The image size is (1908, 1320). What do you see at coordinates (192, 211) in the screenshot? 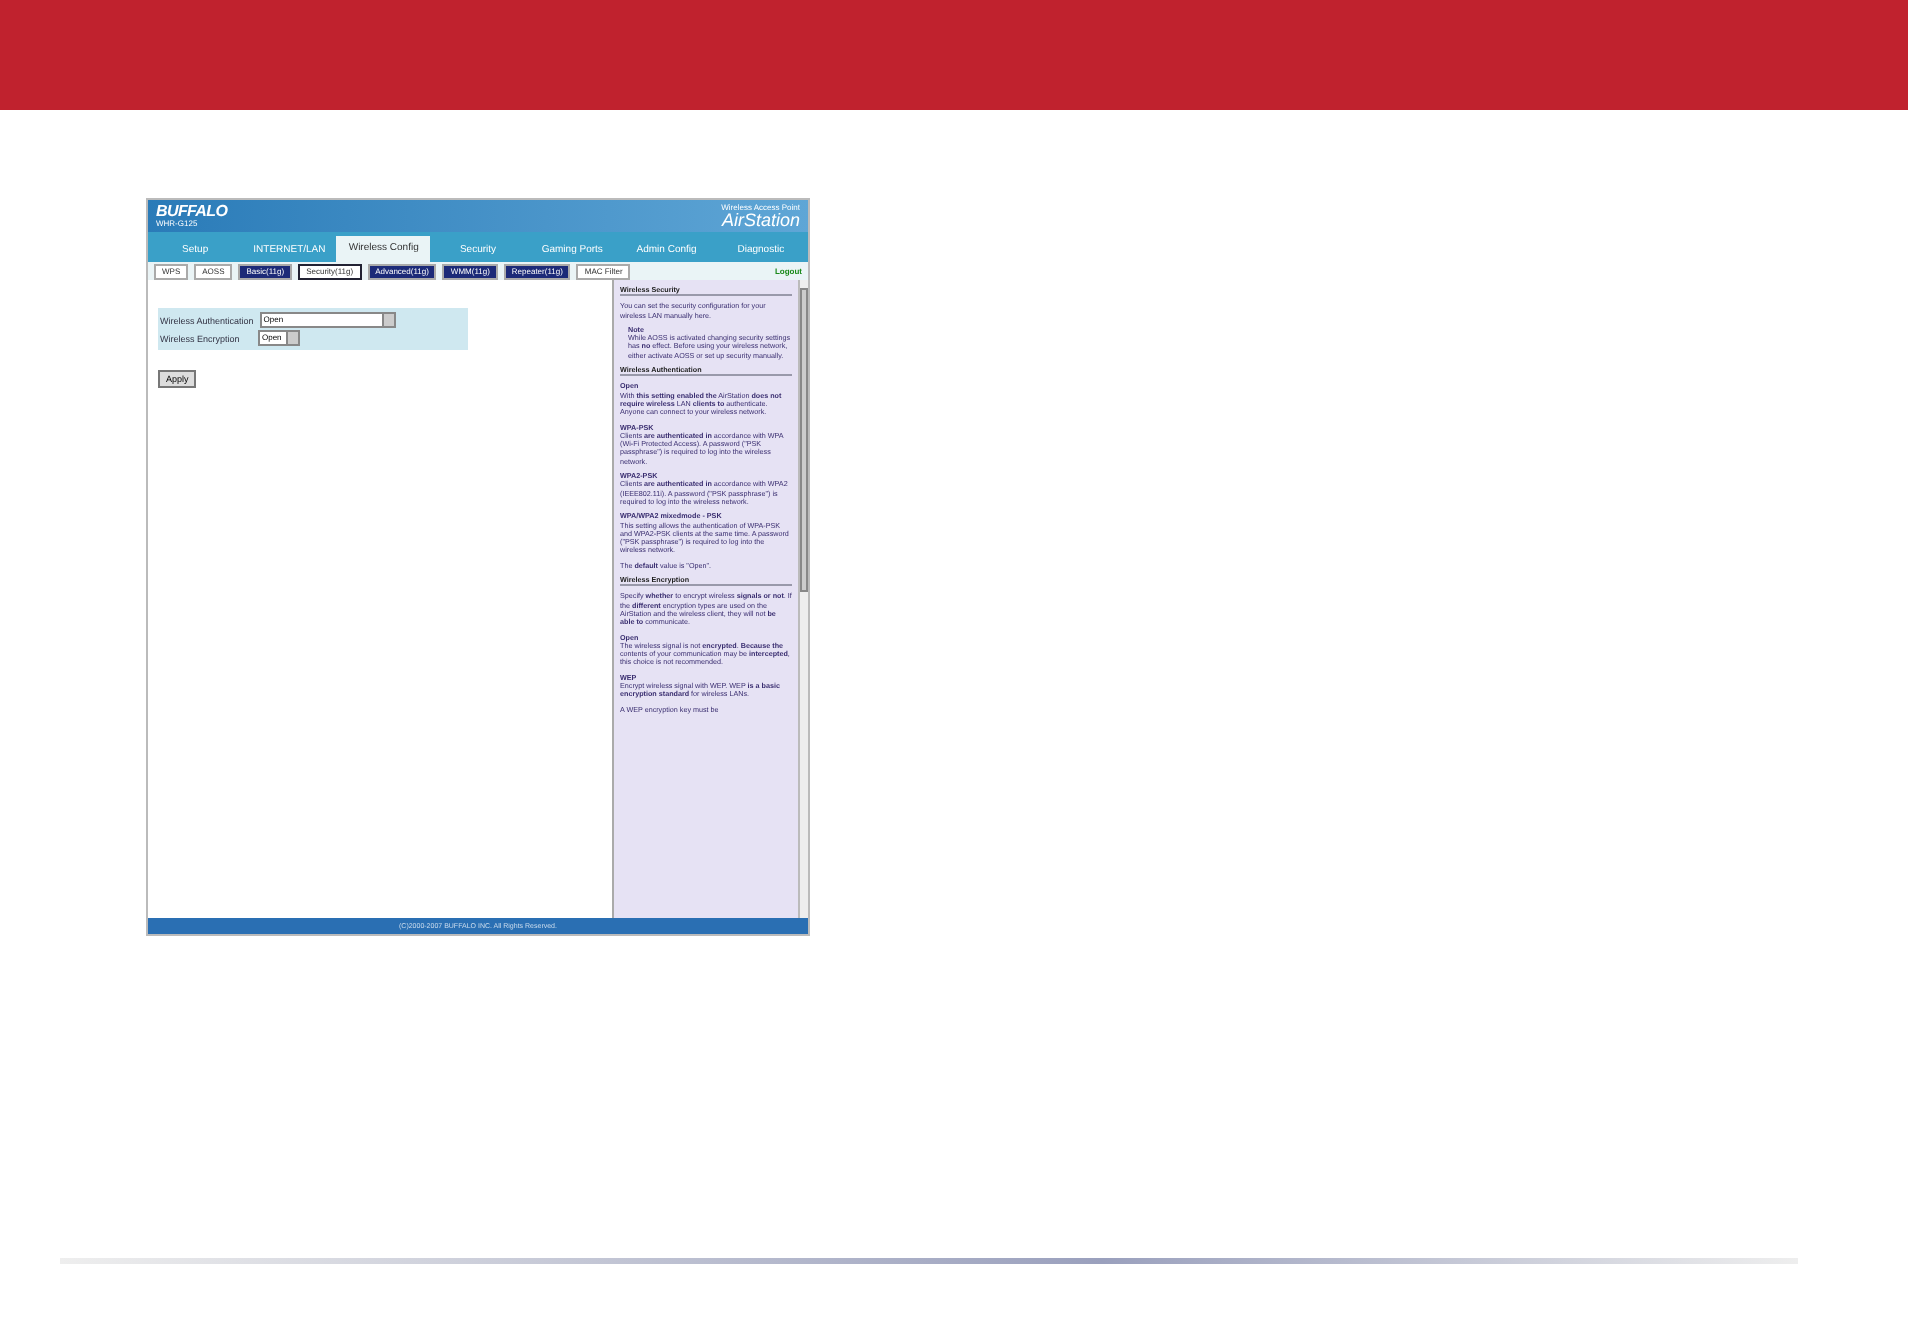
I see `brand-logo: BUFFALO` at bounding box center [192, 211].